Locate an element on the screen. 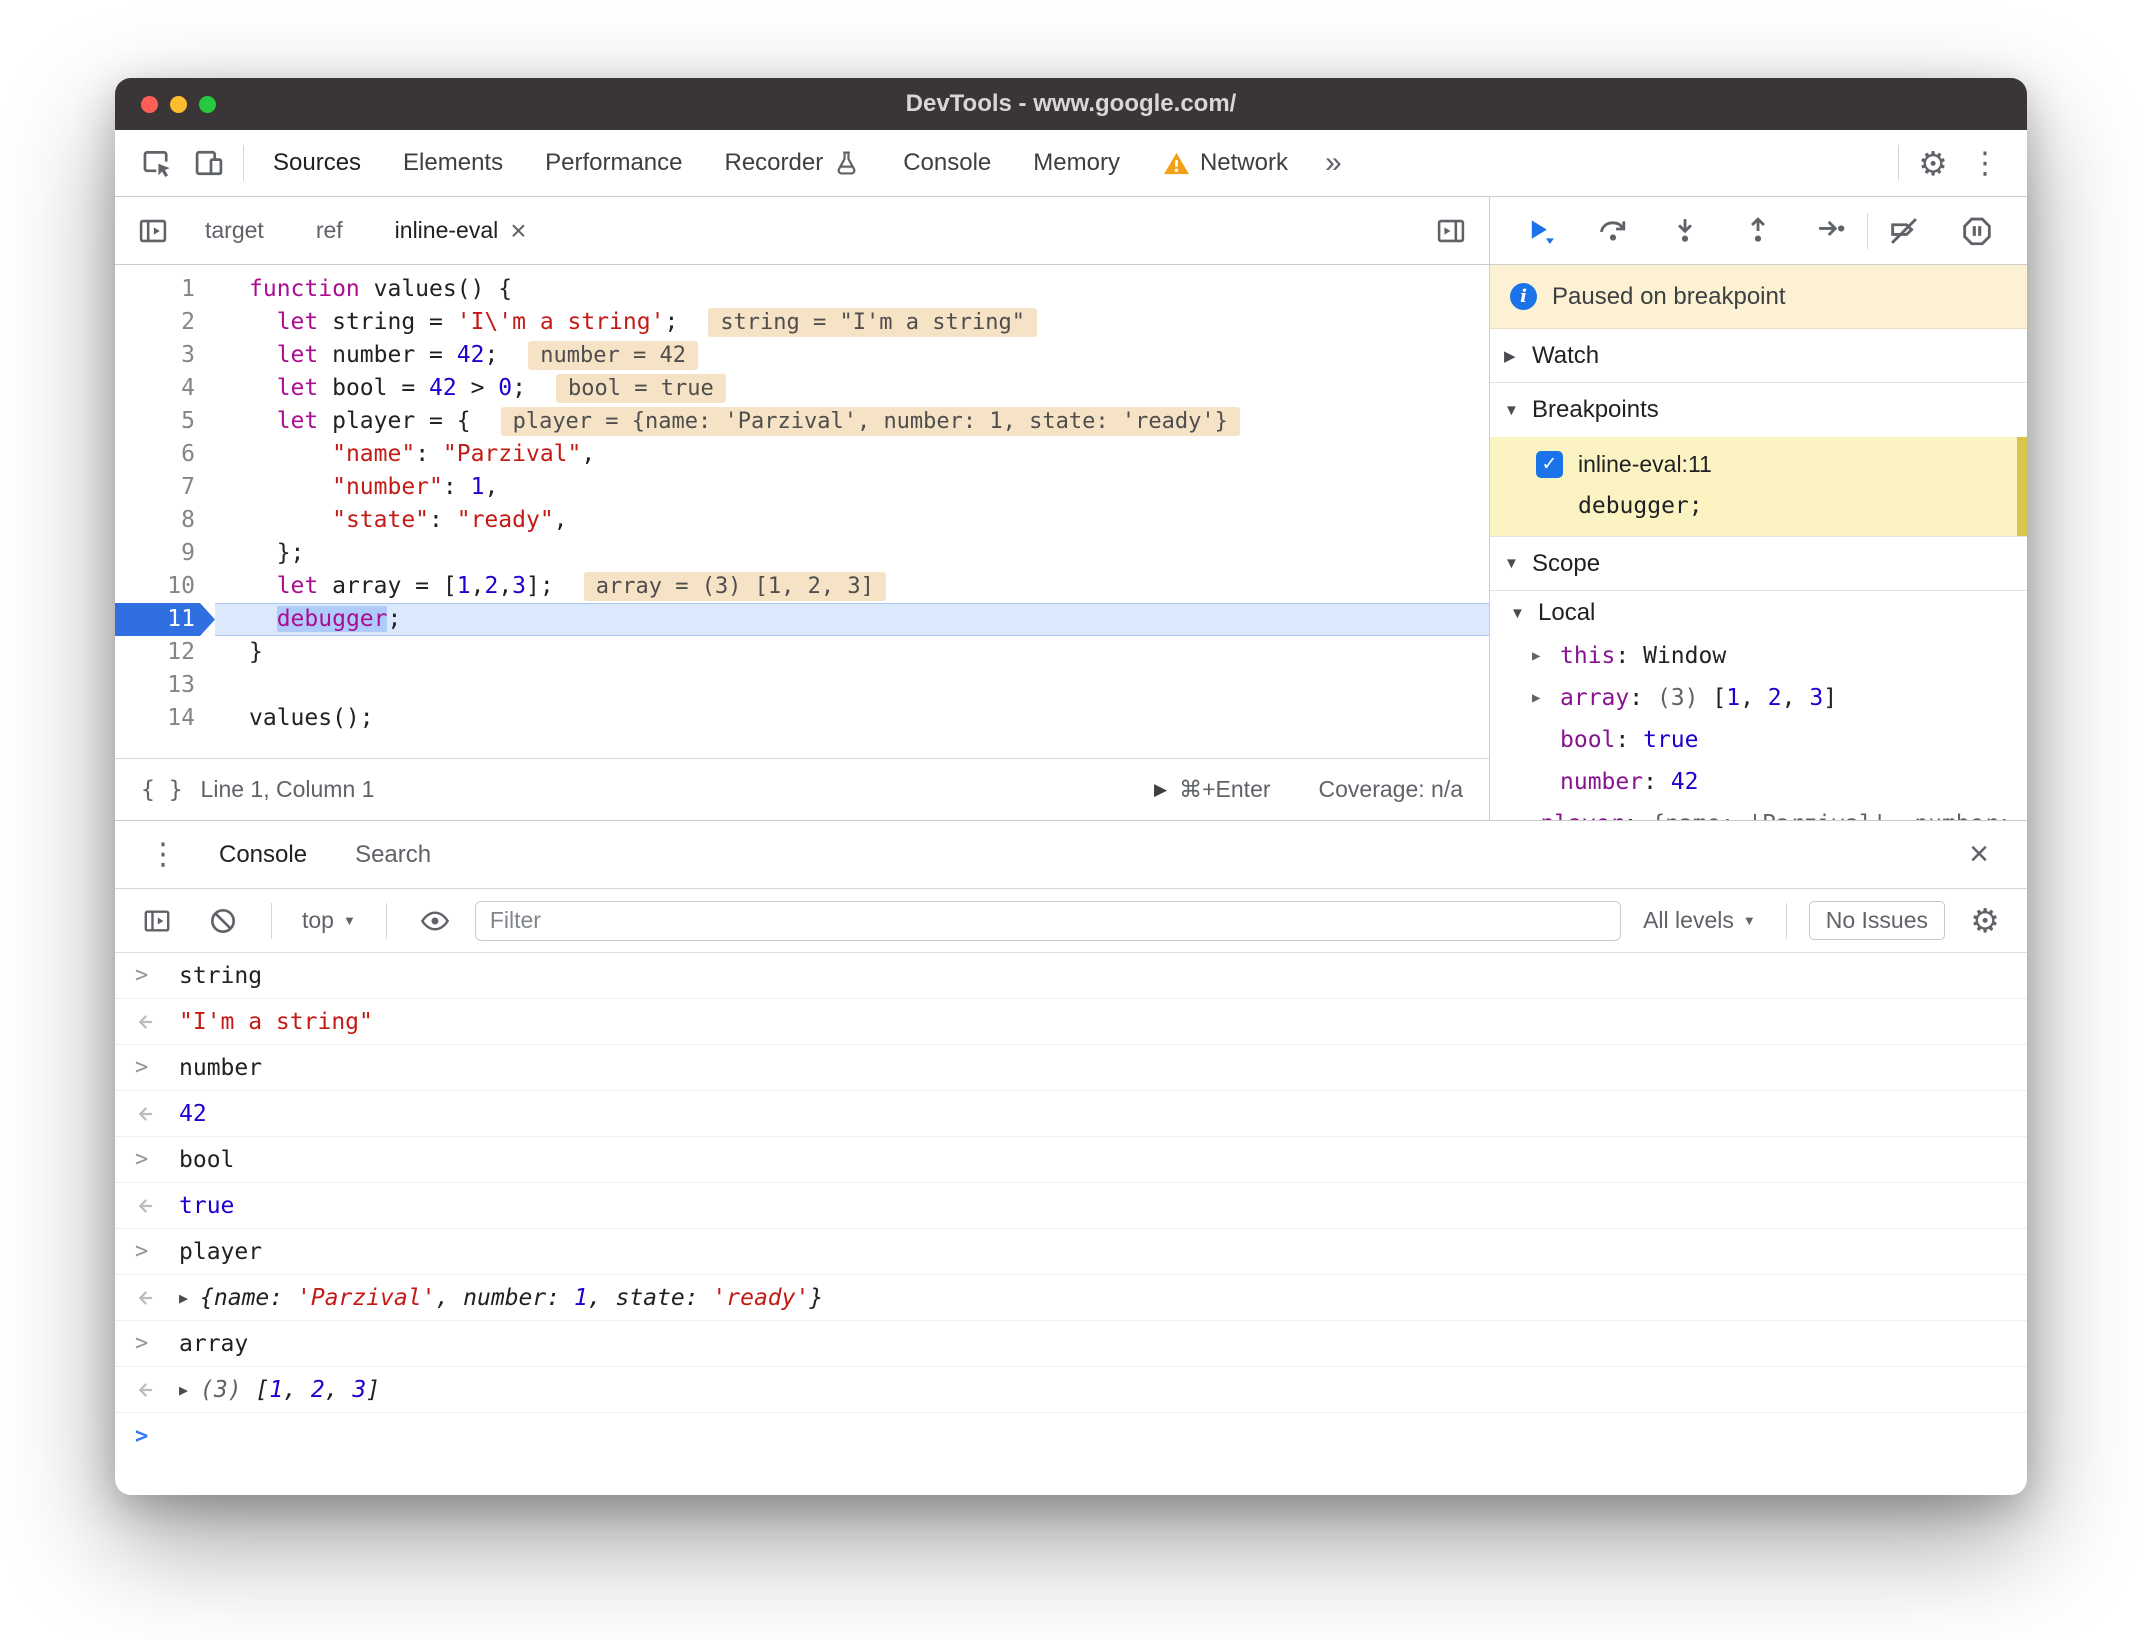  line-number: 1 is located at coordinates (165, 289).